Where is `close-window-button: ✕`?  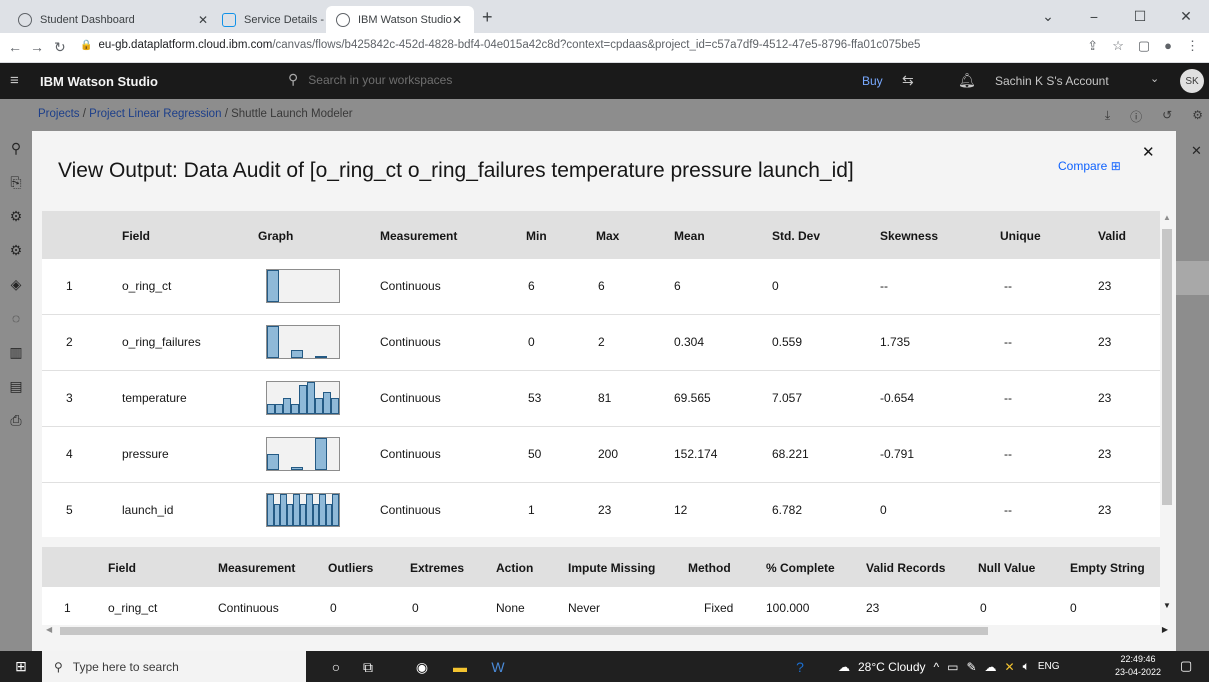
close-window-button: ✕ is located at coordinates (1186, 16).